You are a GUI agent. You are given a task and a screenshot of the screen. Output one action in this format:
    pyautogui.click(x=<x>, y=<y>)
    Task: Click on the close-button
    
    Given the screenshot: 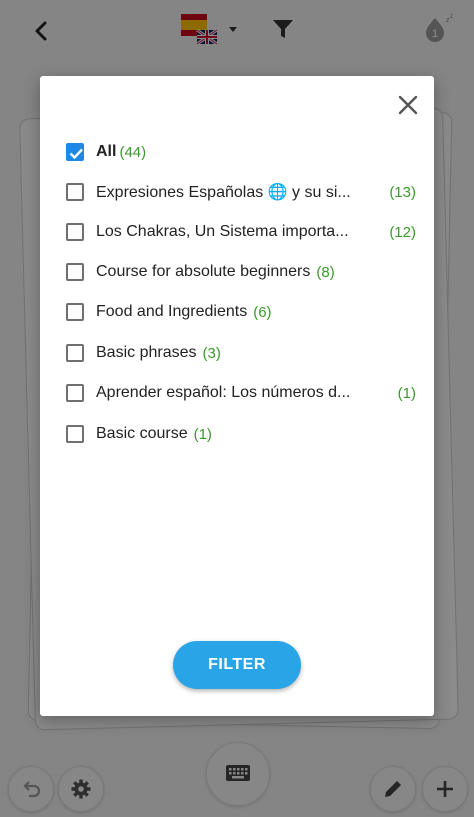 What is the action you would take?
    pyautogui.click(x=408, y=105)
    